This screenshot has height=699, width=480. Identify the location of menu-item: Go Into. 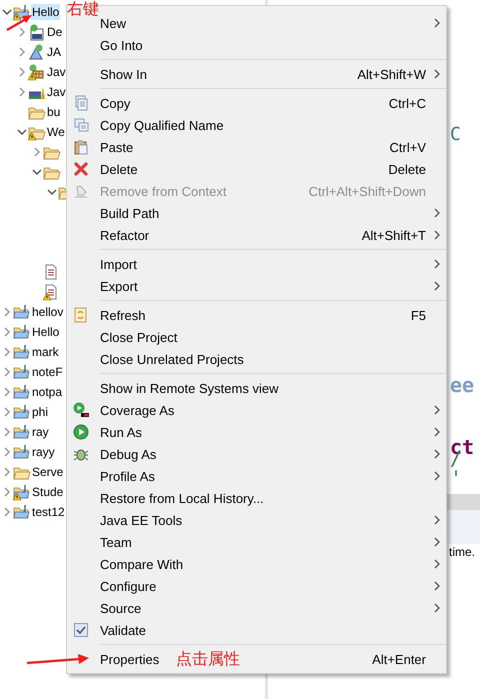
(121, 45).